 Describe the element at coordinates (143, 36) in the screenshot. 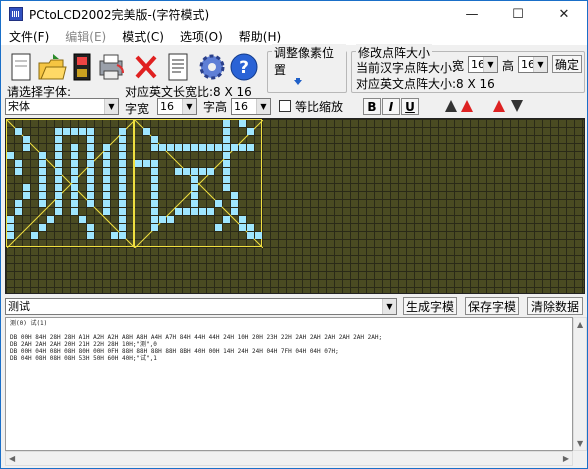

I see `menu-mode: 模式(C)` at that location.